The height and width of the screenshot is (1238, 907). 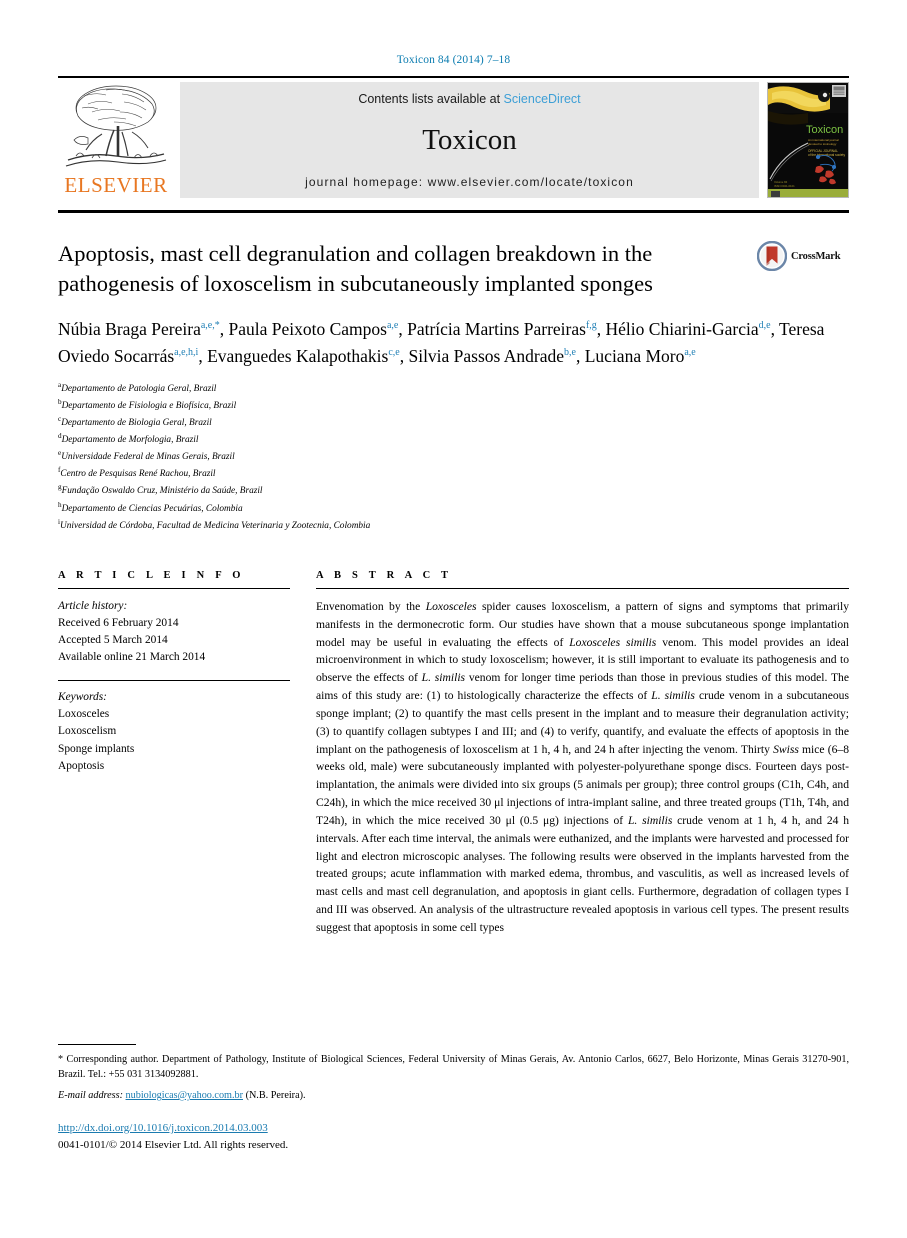 What do you see at coordinates (129, 329) in the screenshot?
I see `author-name: Núbia Braga Pereira` at bounding box center [129, 329].